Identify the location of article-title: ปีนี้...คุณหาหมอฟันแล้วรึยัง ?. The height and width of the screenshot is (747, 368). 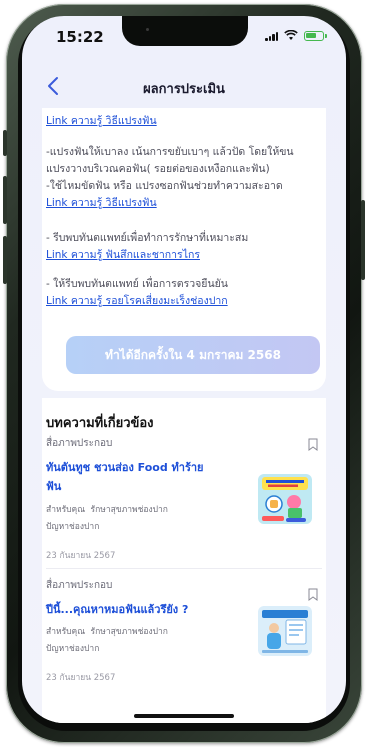
(117, 609).